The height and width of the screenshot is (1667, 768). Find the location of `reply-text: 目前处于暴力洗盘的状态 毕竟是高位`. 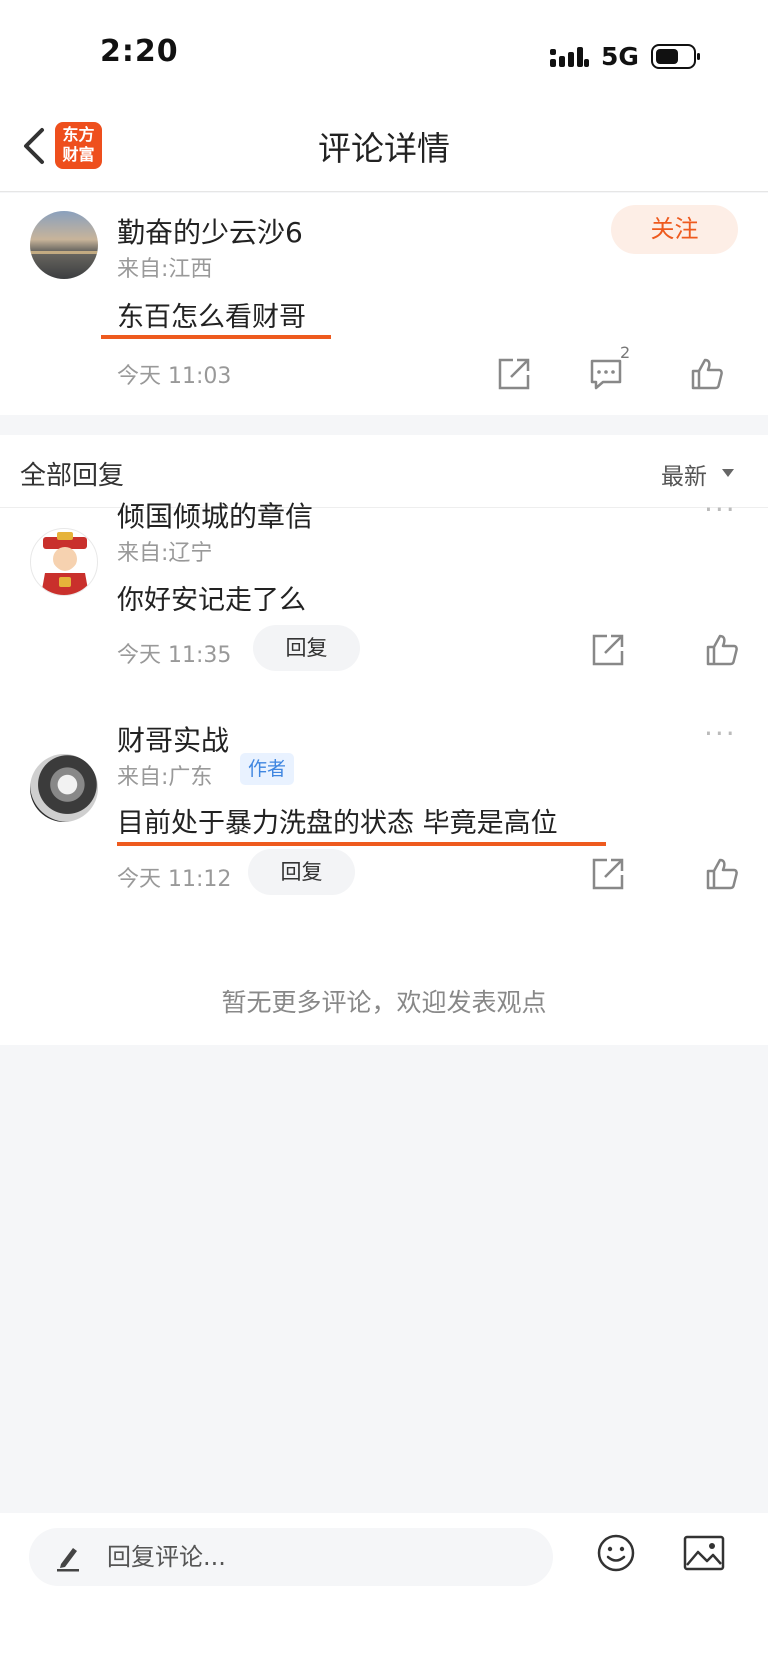

reply-text: 目前处于暴力洗盘的状态 毕竟是高位 is located at coordinates (337, 823).